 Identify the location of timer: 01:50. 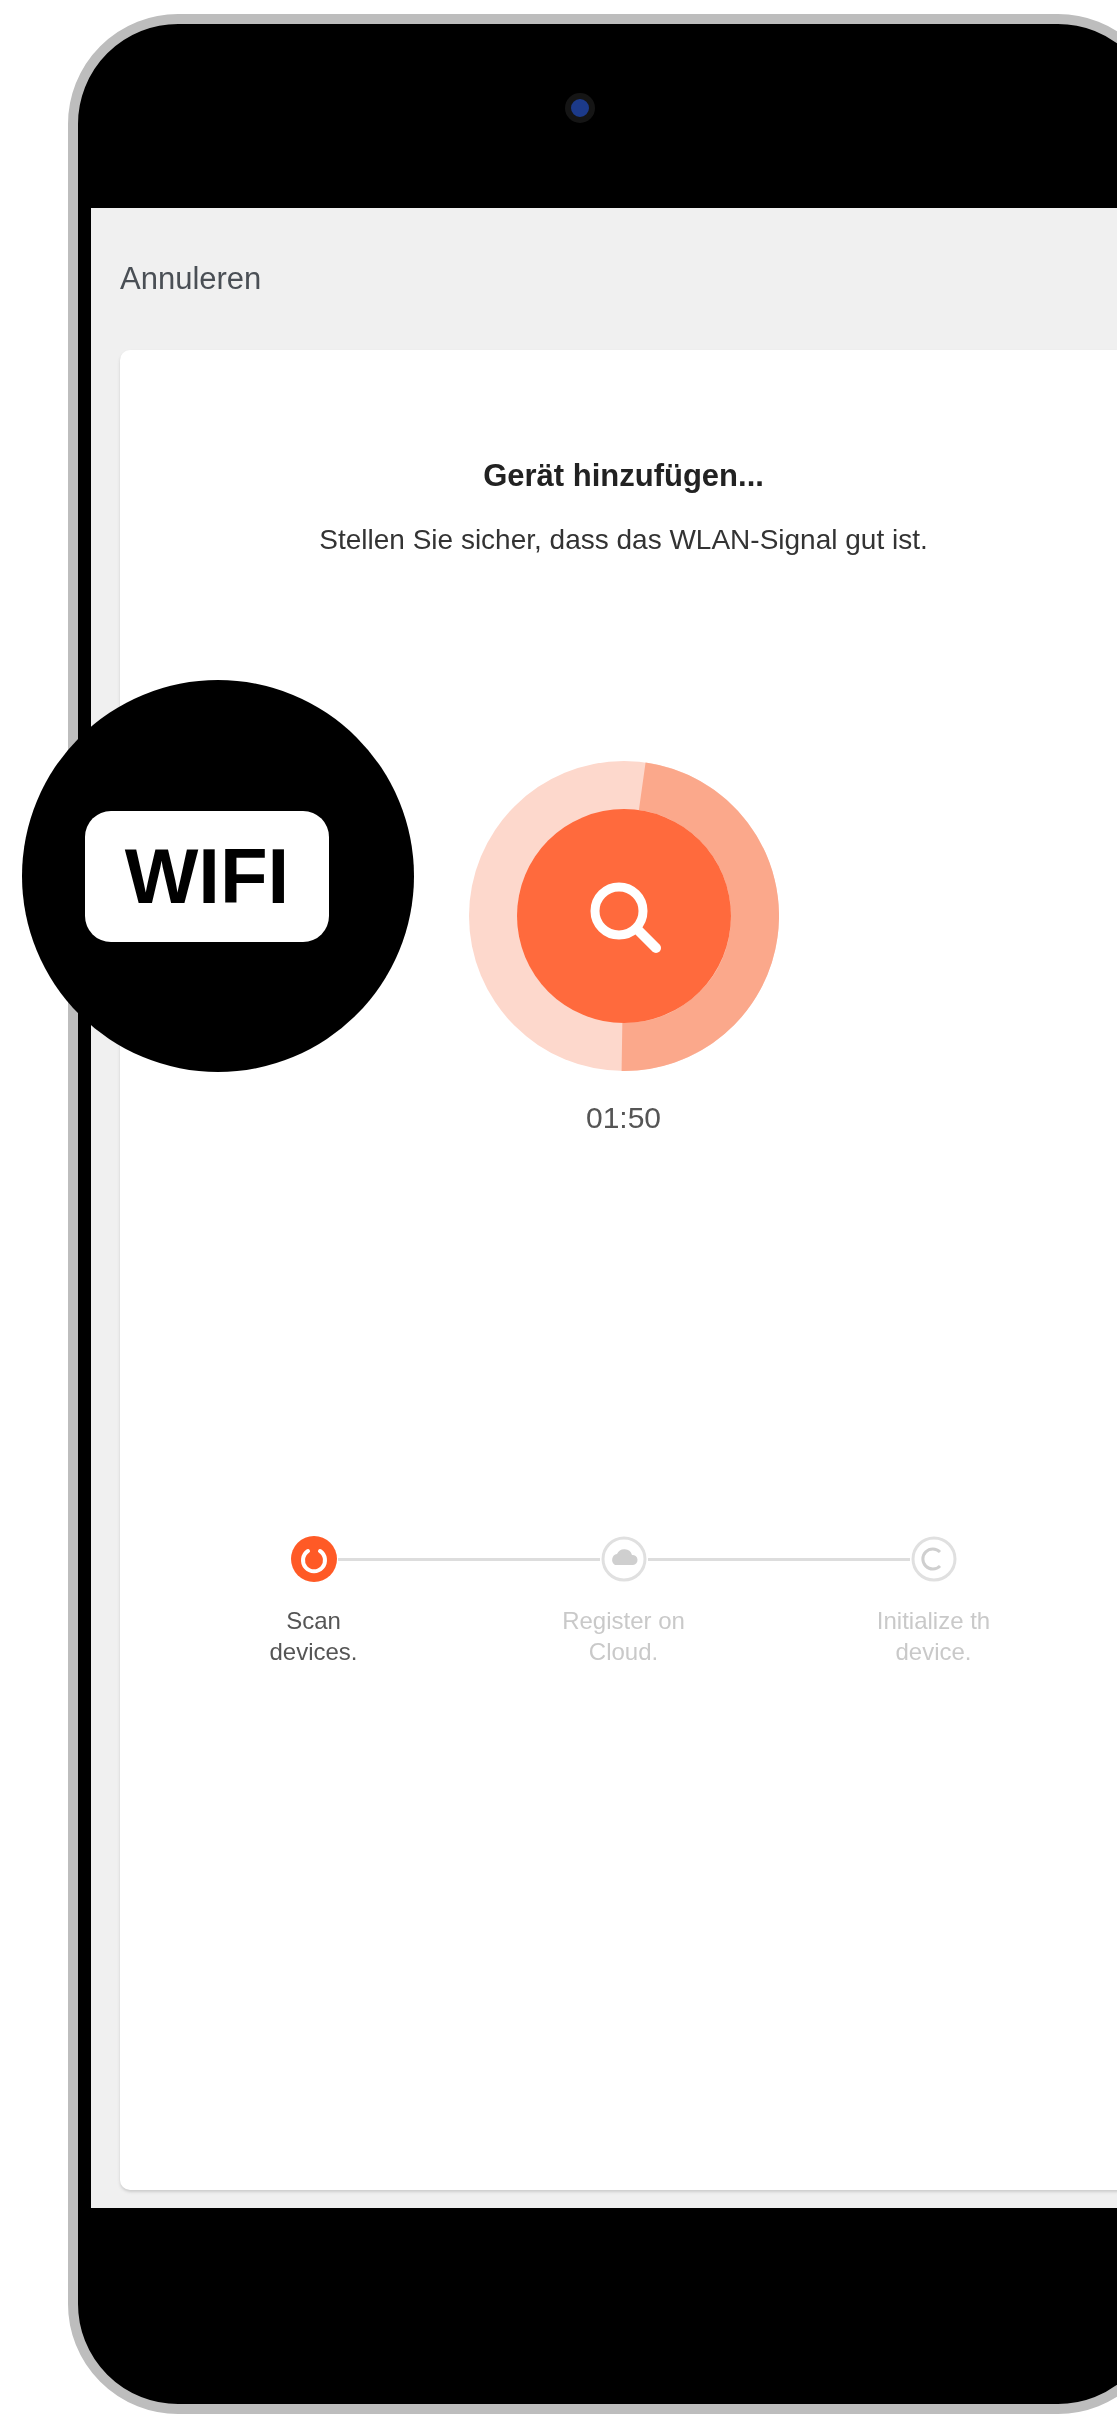
(623, 1118).